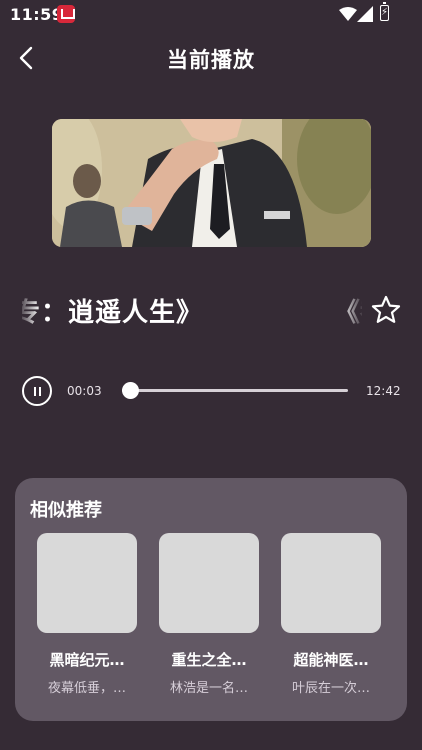 The width and height of the screenshot is (422, 750). I want to click on title-fade-left, so click(29, 312).